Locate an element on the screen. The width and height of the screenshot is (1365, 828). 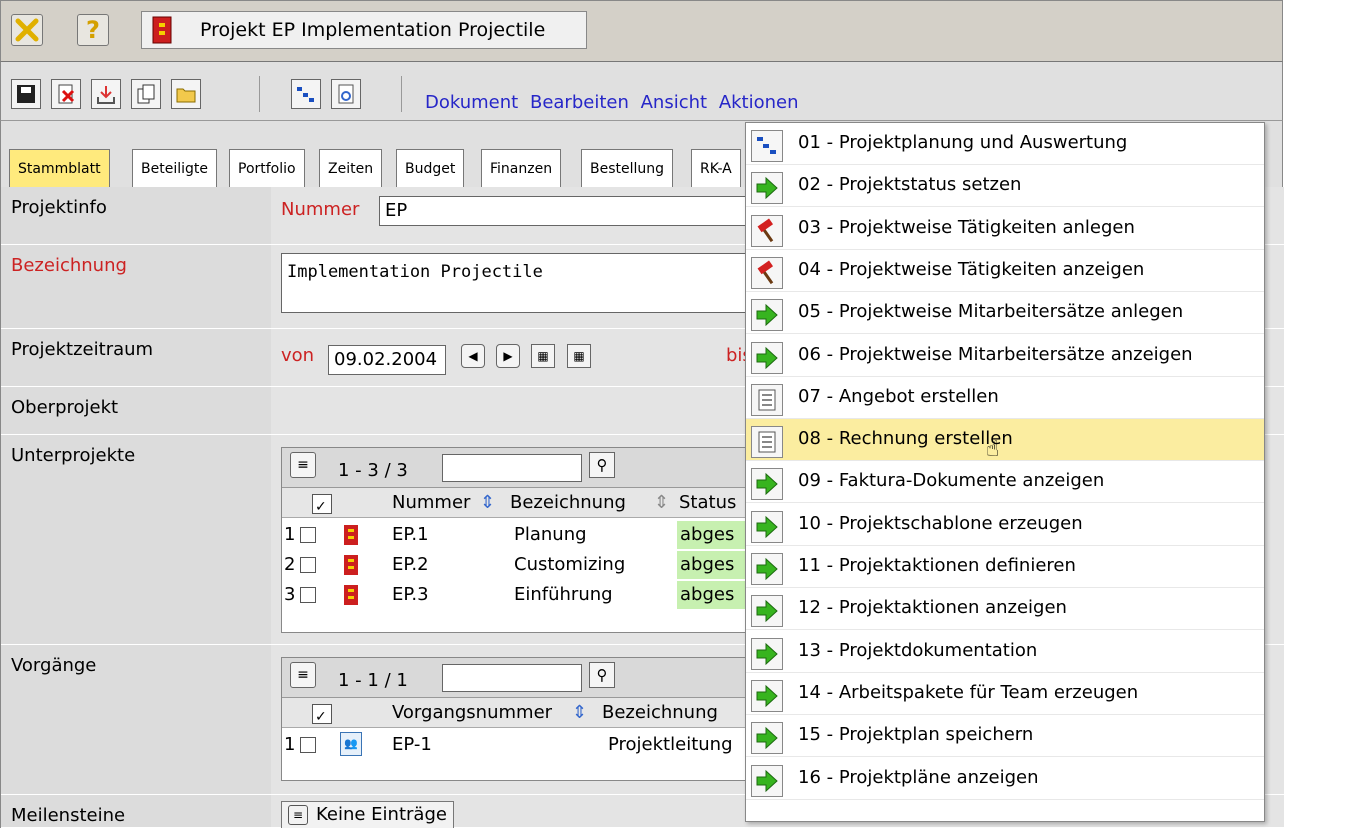
aktionen-menu-item: 13 - Projektdokumentation is located at coordinates (1005, 652).